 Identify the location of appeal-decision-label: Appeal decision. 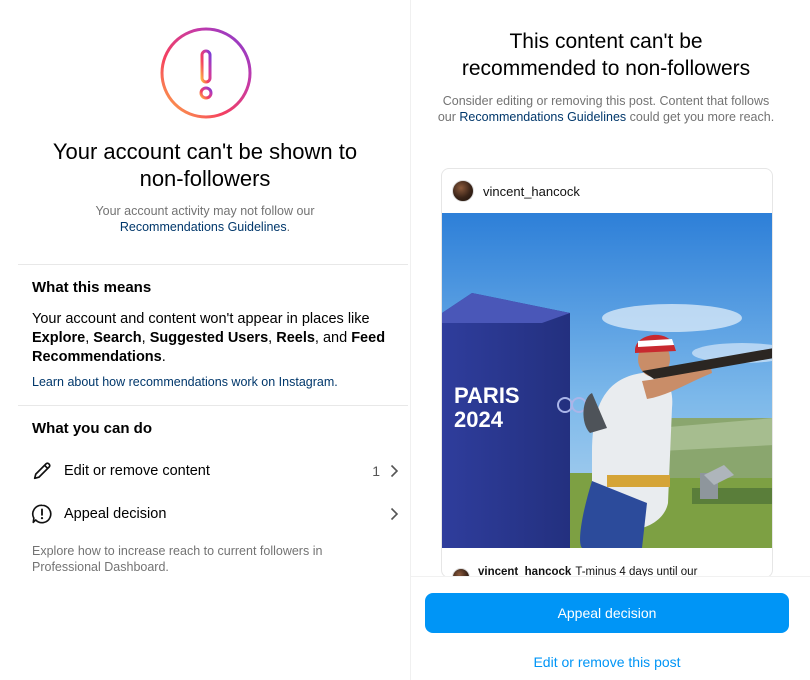
(115, 514).